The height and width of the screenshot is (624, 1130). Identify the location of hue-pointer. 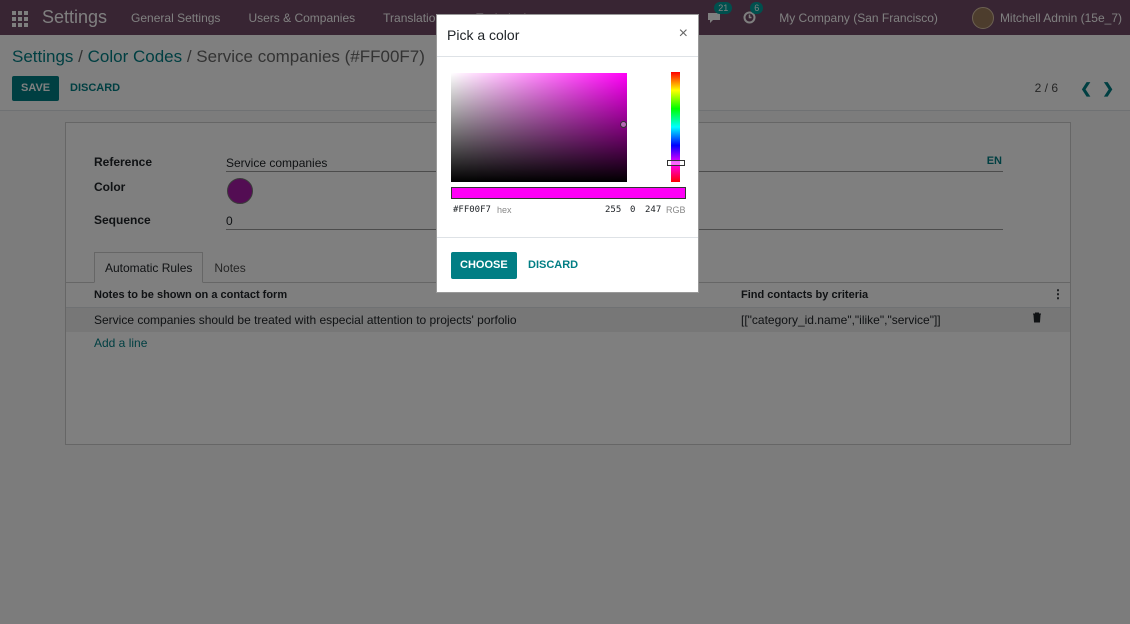
(676, 163).